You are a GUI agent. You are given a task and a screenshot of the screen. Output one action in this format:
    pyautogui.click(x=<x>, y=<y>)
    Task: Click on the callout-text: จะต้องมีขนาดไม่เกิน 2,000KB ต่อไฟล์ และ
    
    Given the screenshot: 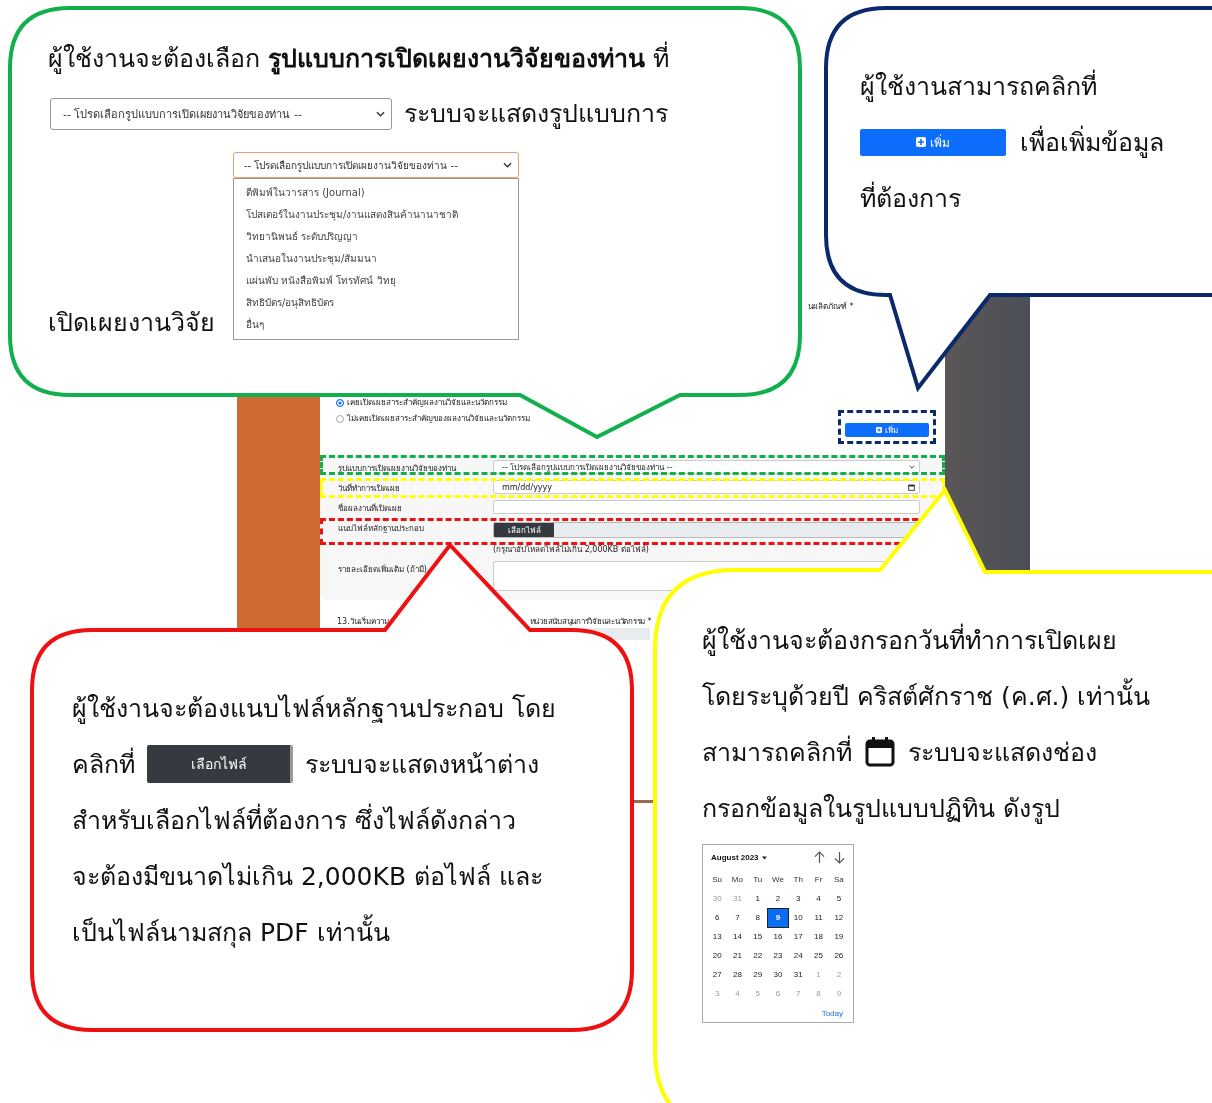 What is the action you would take?
    pyautogui.click(x=307, y=877)
    